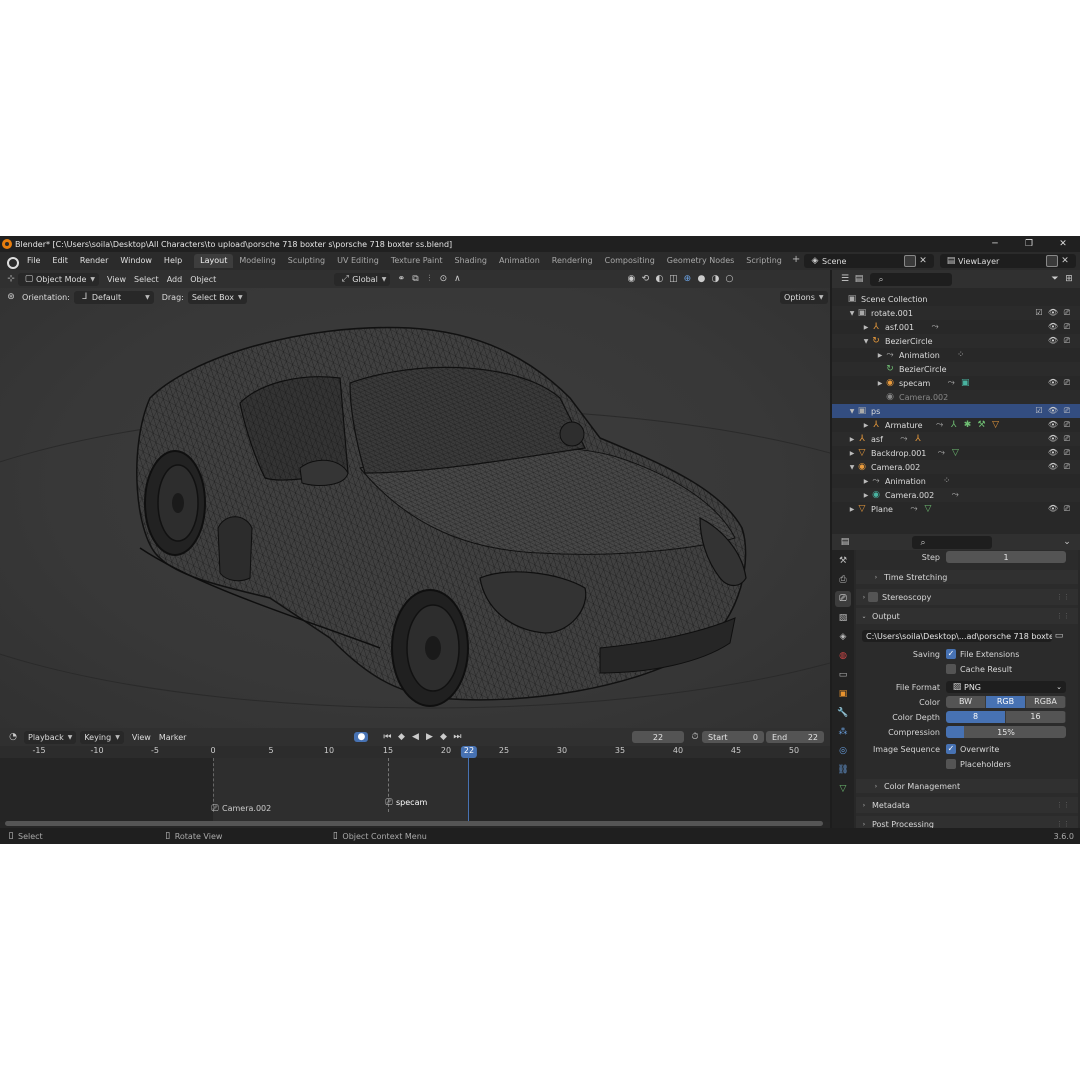  I want to click on solid-shading-icon: ●, so click(701, 279).